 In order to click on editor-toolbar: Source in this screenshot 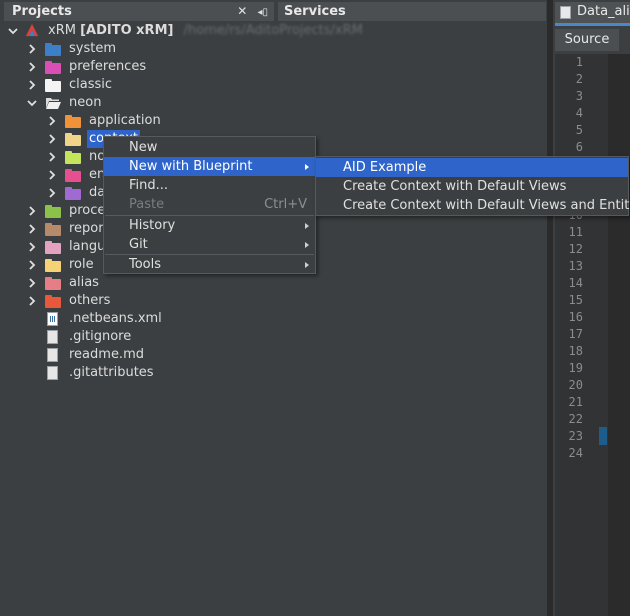, I will do `click(591, 40)`.